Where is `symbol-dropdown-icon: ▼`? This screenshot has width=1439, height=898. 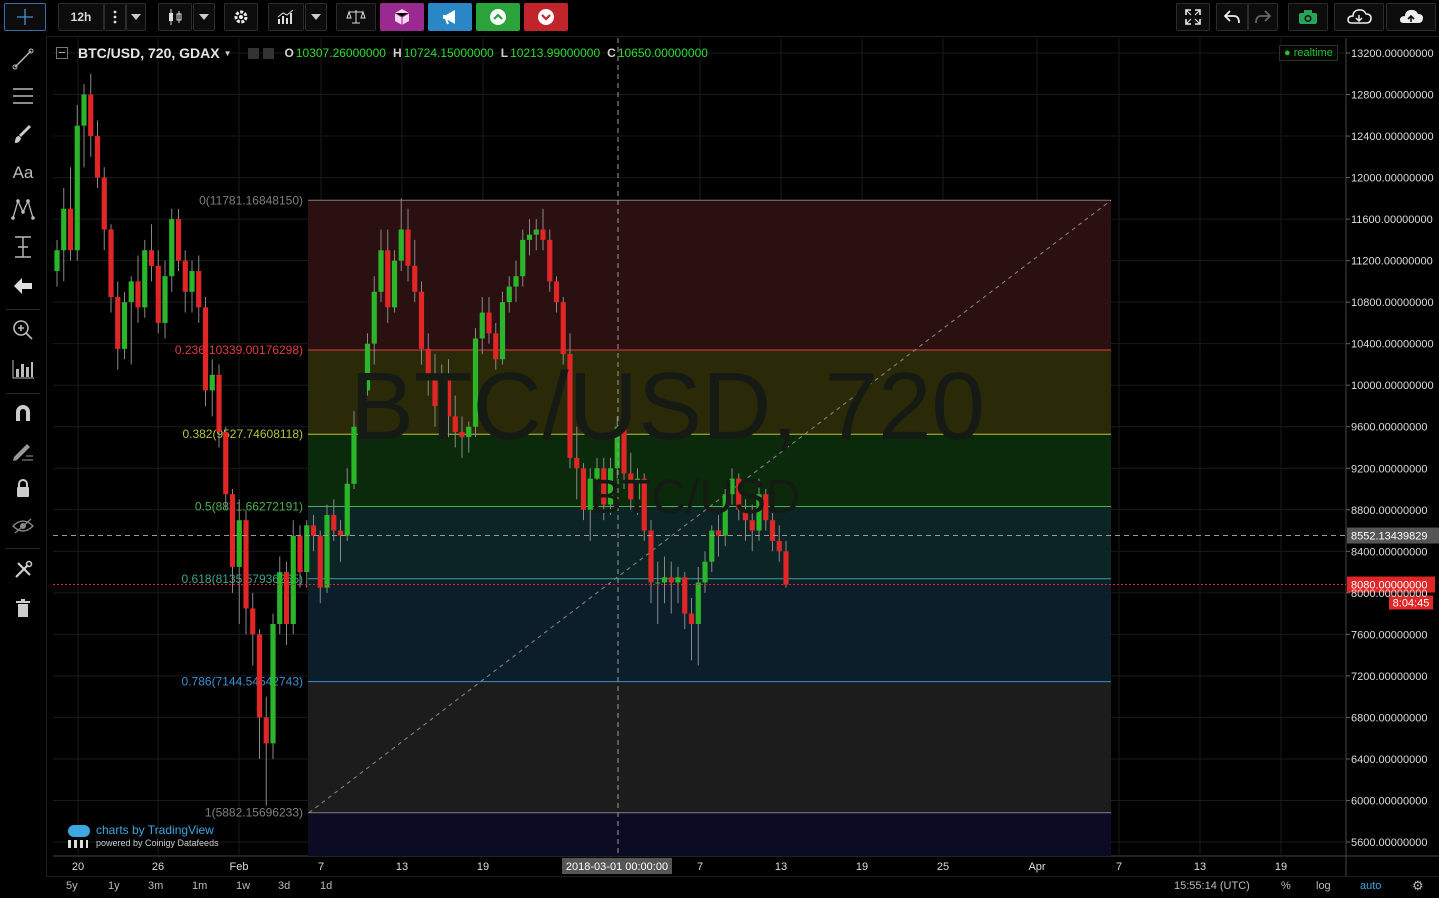
symbol-dropdown-icon: ▼ is located at coordinates (228, 53).